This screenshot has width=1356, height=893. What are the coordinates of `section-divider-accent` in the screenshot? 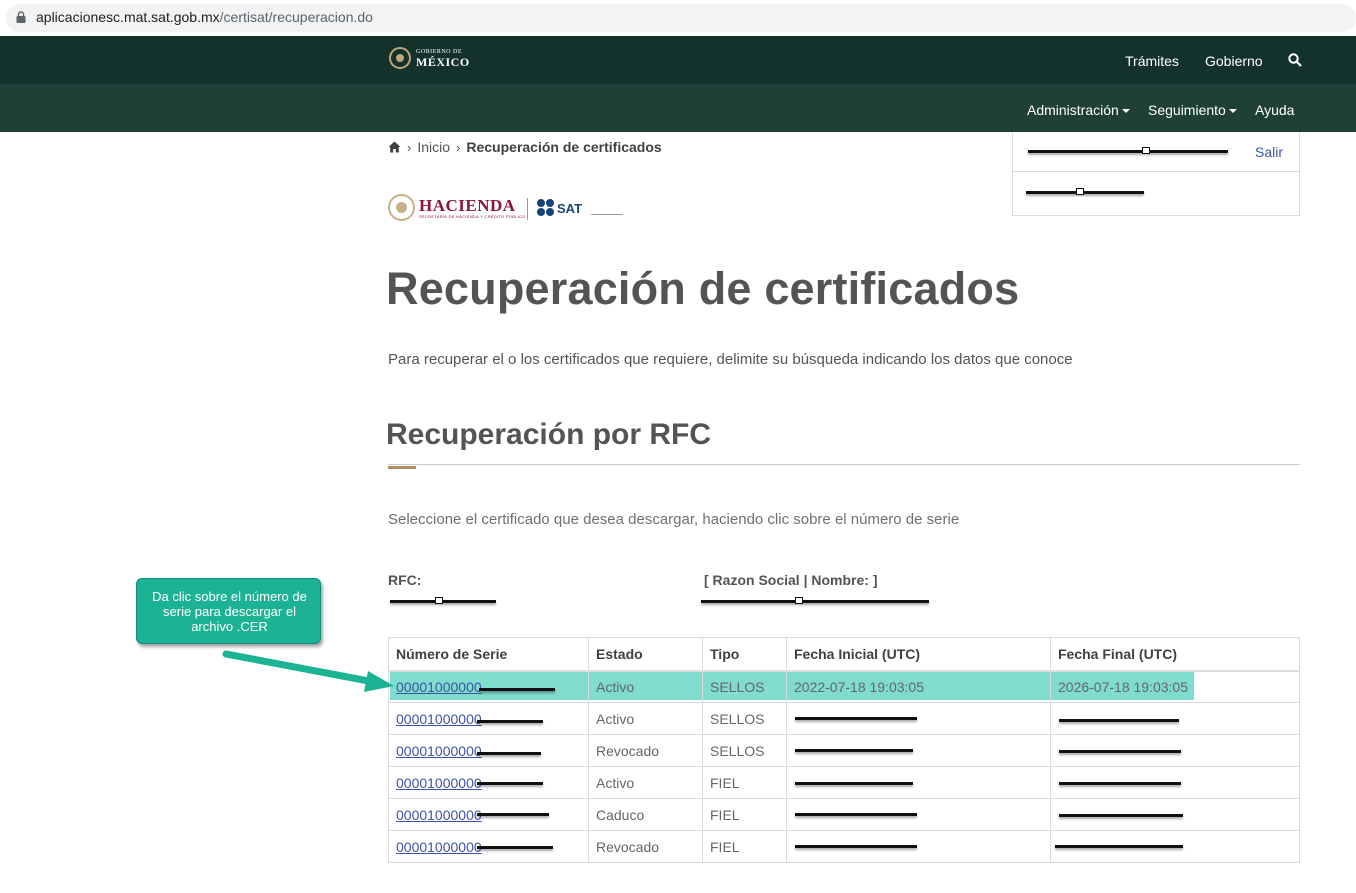 It's located at (402, 467).